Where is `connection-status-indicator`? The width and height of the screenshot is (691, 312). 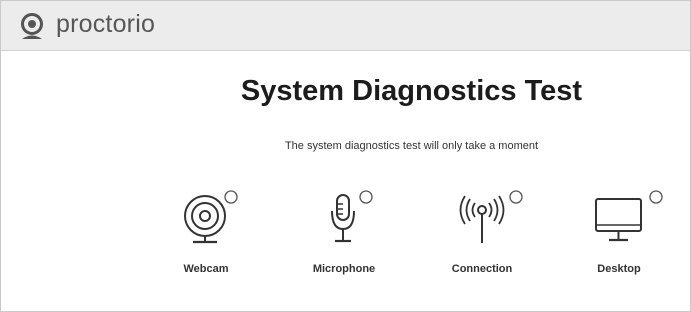
connection-status-indicator is located at coordinates (516, 197).